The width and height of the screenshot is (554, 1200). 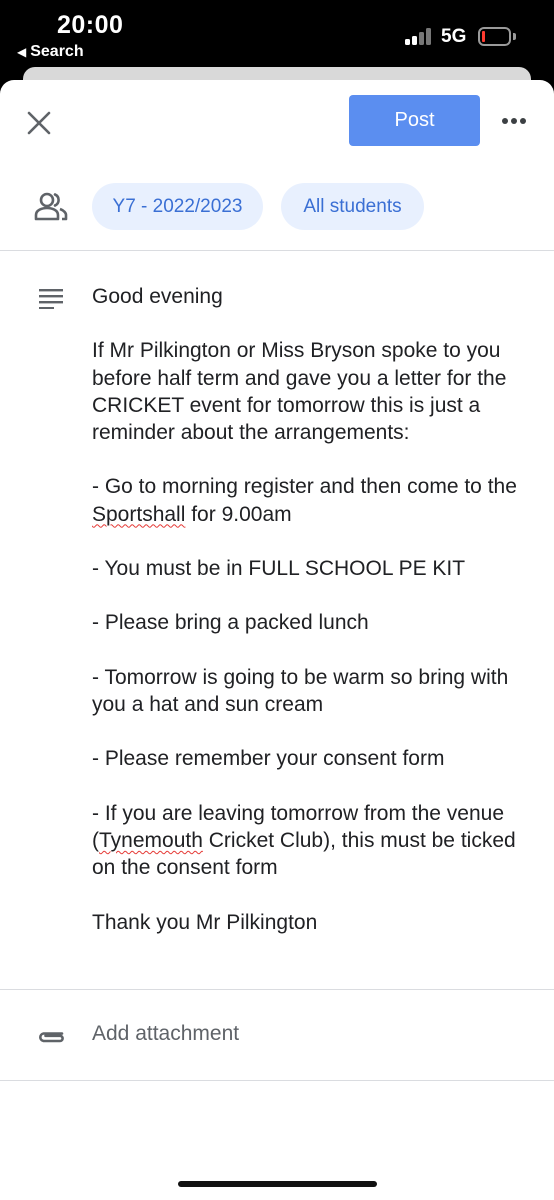 I want to click on battery-cap, so click(x=514, y=36).